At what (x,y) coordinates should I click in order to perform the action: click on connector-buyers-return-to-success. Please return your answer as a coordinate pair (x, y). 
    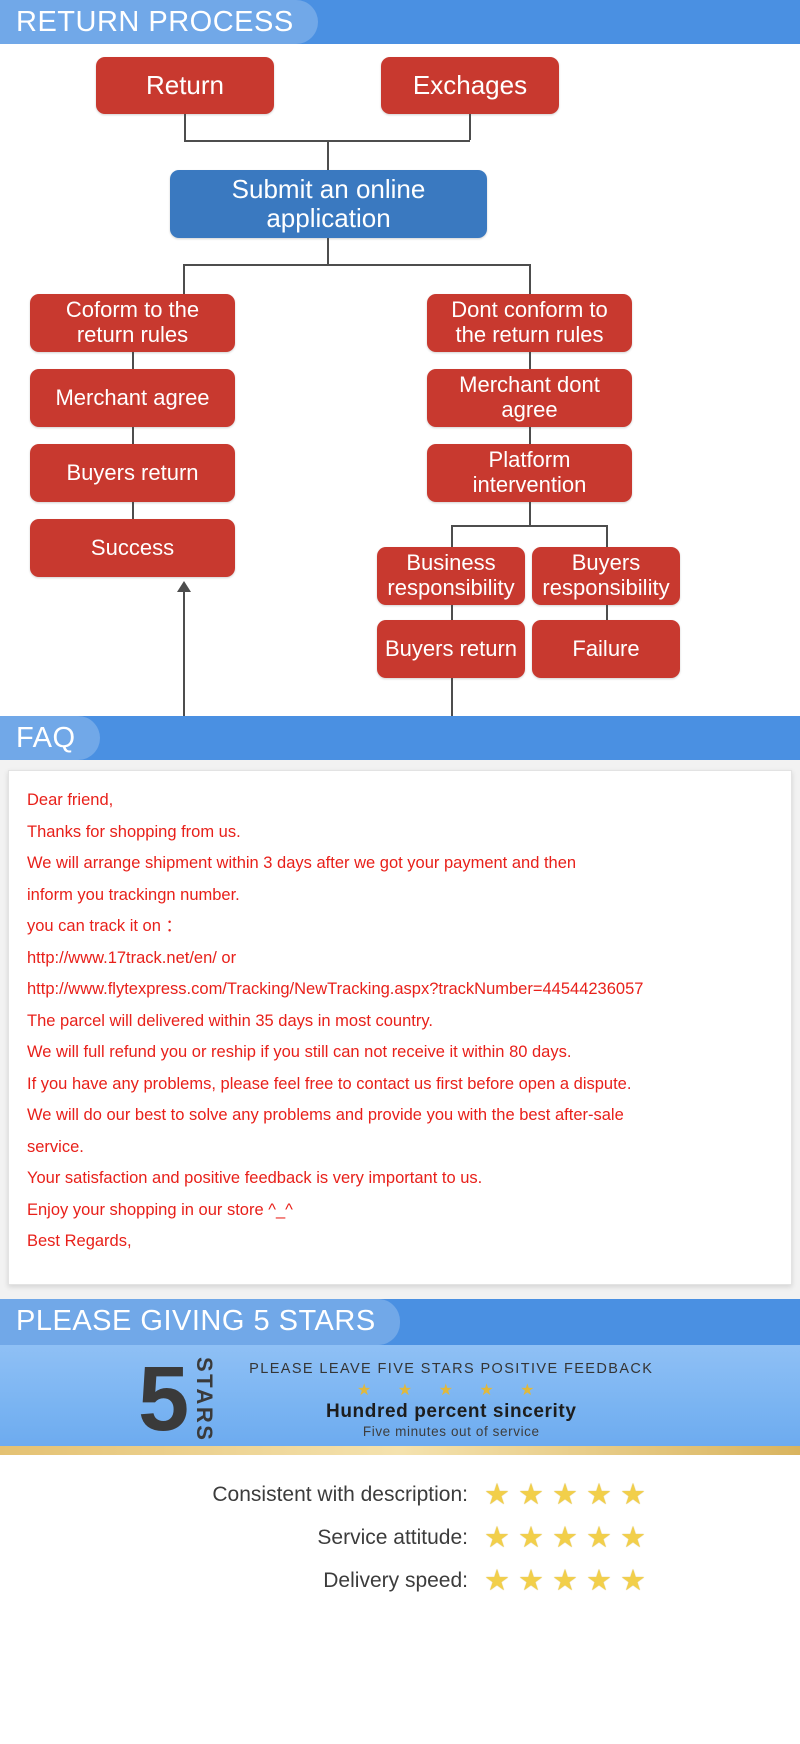
    Looking at the image, I should click on (133, 510).